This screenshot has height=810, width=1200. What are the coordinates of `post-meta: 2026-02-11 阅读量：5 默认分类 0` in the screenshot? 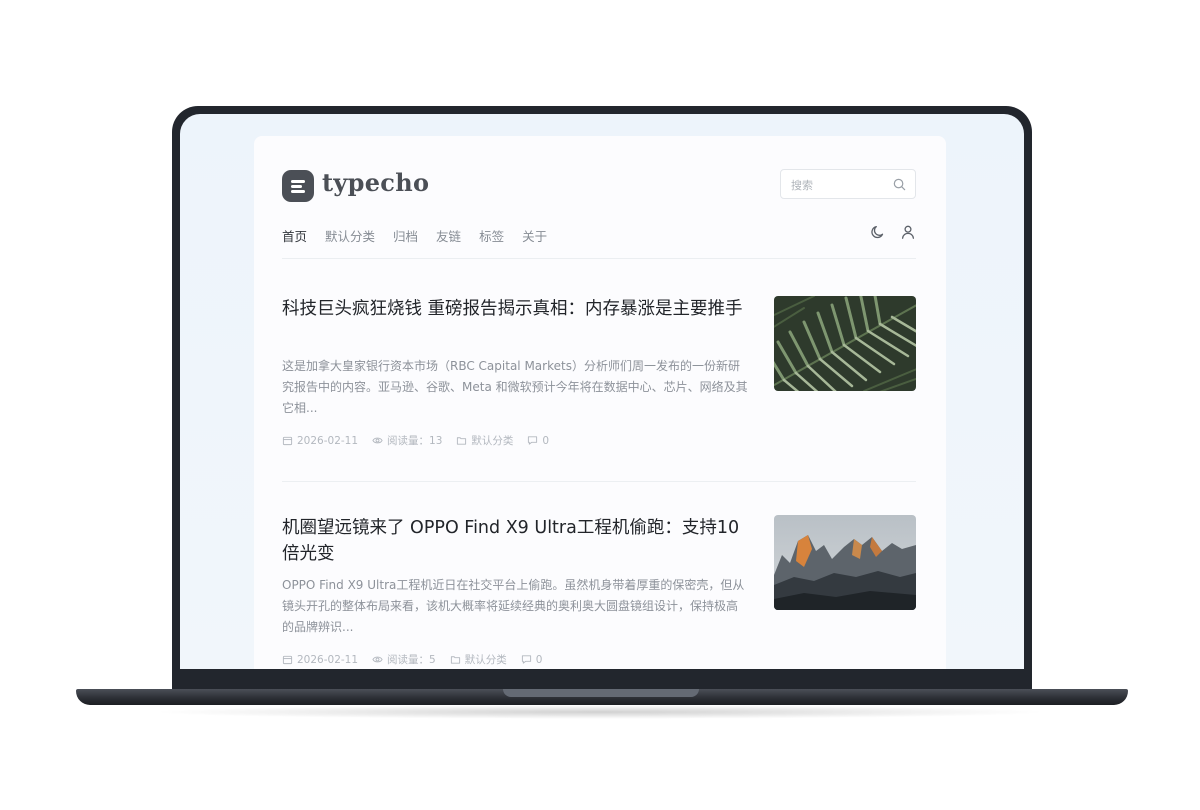 It's located at (412, 659).